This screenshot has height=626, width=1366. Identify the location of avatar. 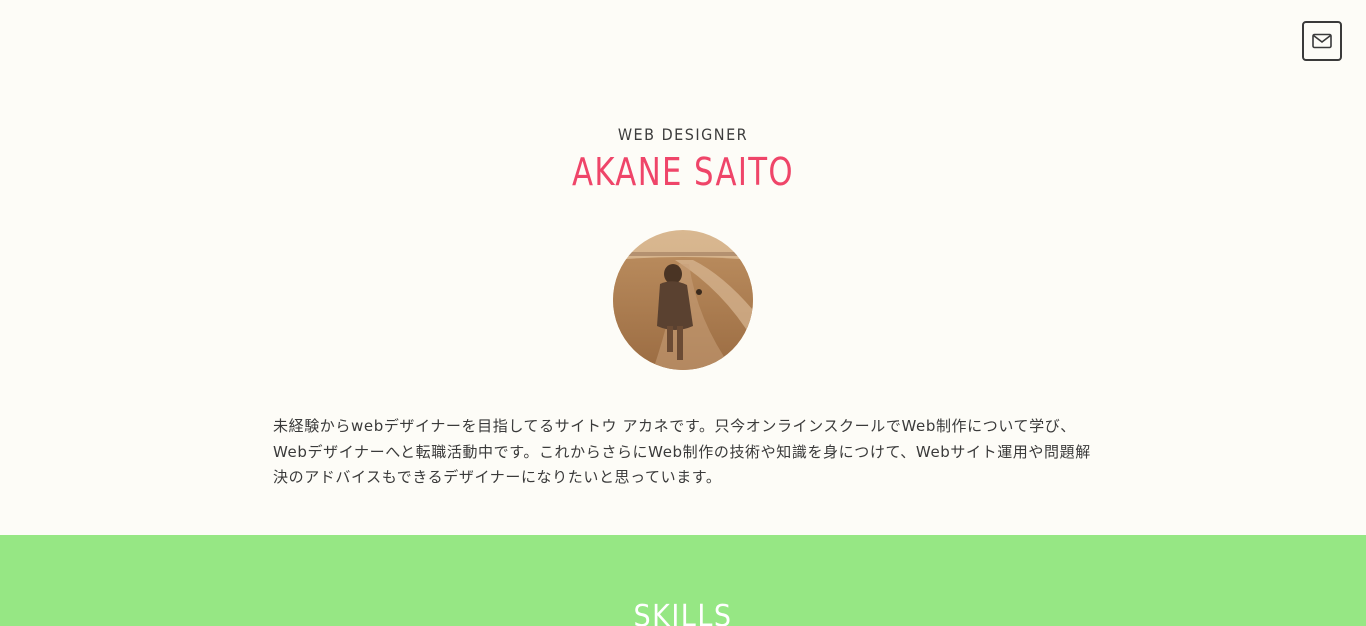
(683, 300).